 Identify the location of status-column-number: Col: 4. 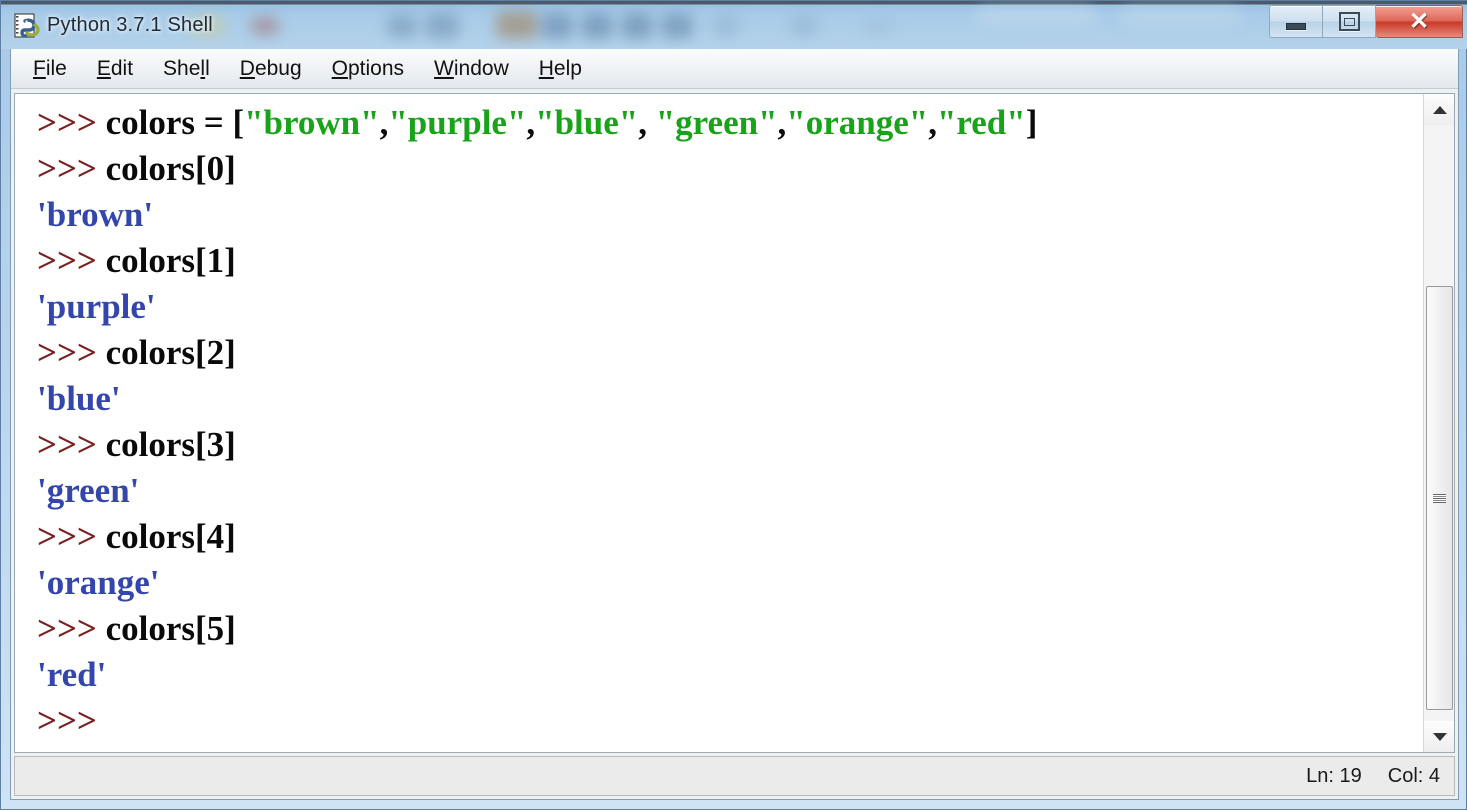
(1413, 775).